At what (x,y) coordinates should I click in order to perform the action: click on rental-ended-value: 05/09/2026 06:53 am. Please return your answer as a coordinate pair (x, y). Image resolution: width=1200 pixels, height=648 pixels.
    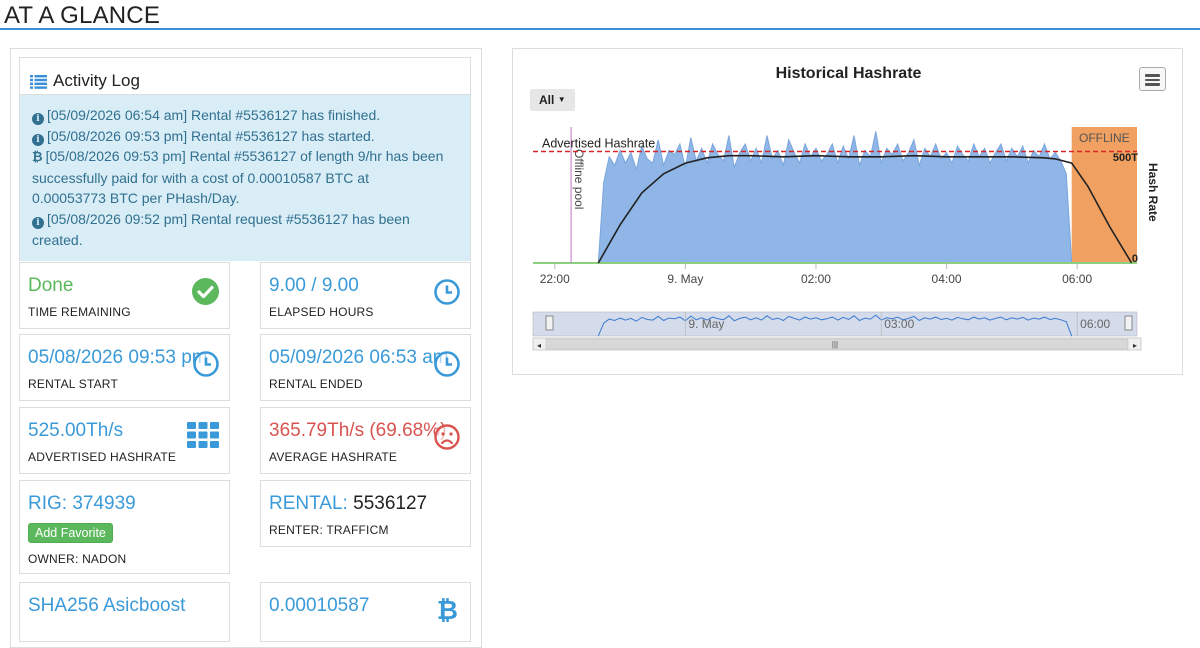
    Looking at the image, I should click on (359, 357).